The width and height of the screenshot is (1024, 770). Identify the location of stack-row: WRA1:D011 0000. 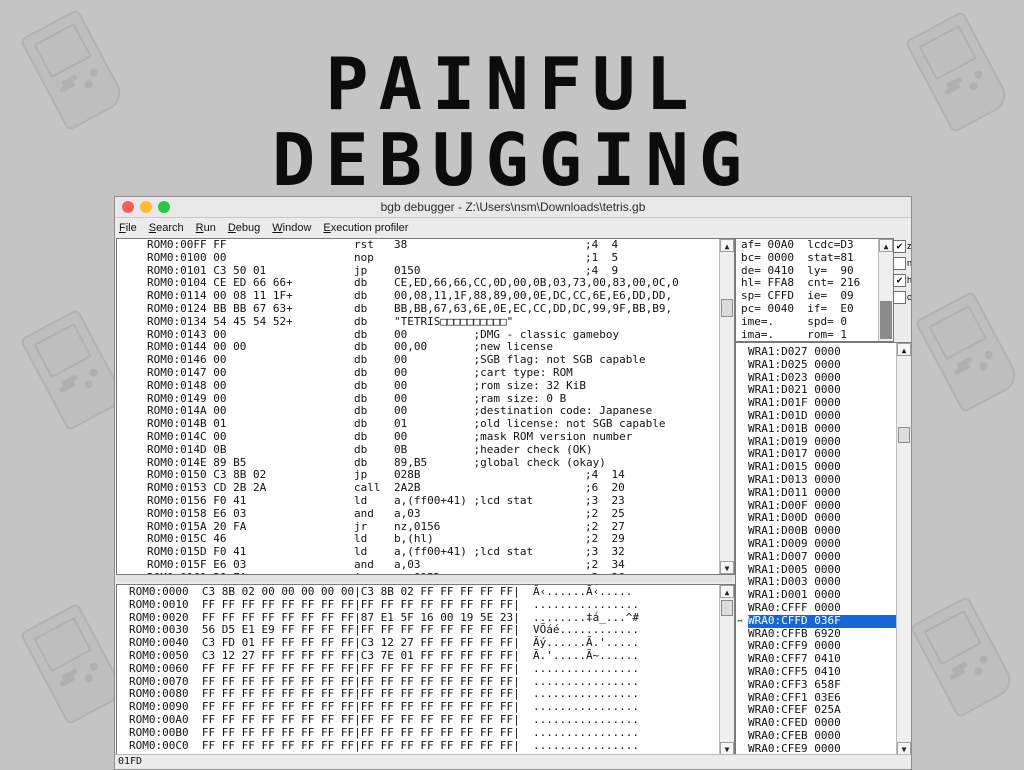
(823, 493).